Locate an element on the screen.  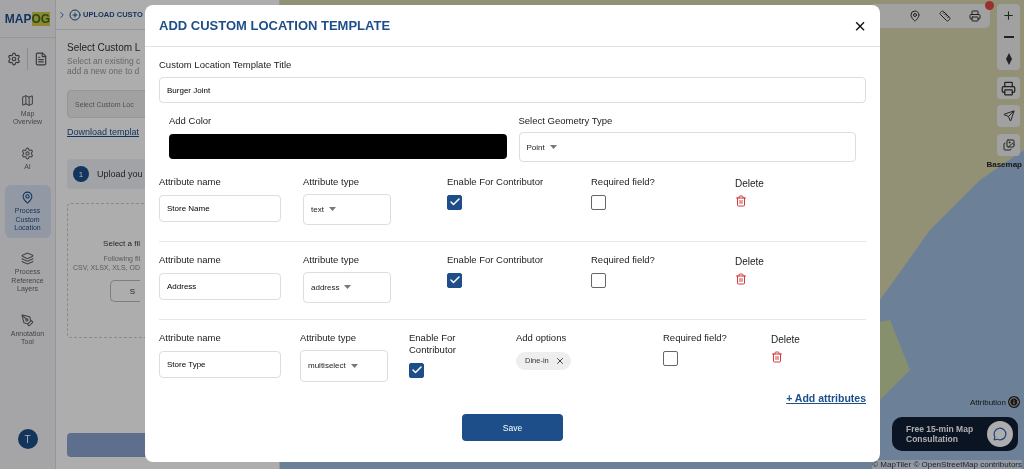
select-file-button: S is located at coordinates (125, 291).